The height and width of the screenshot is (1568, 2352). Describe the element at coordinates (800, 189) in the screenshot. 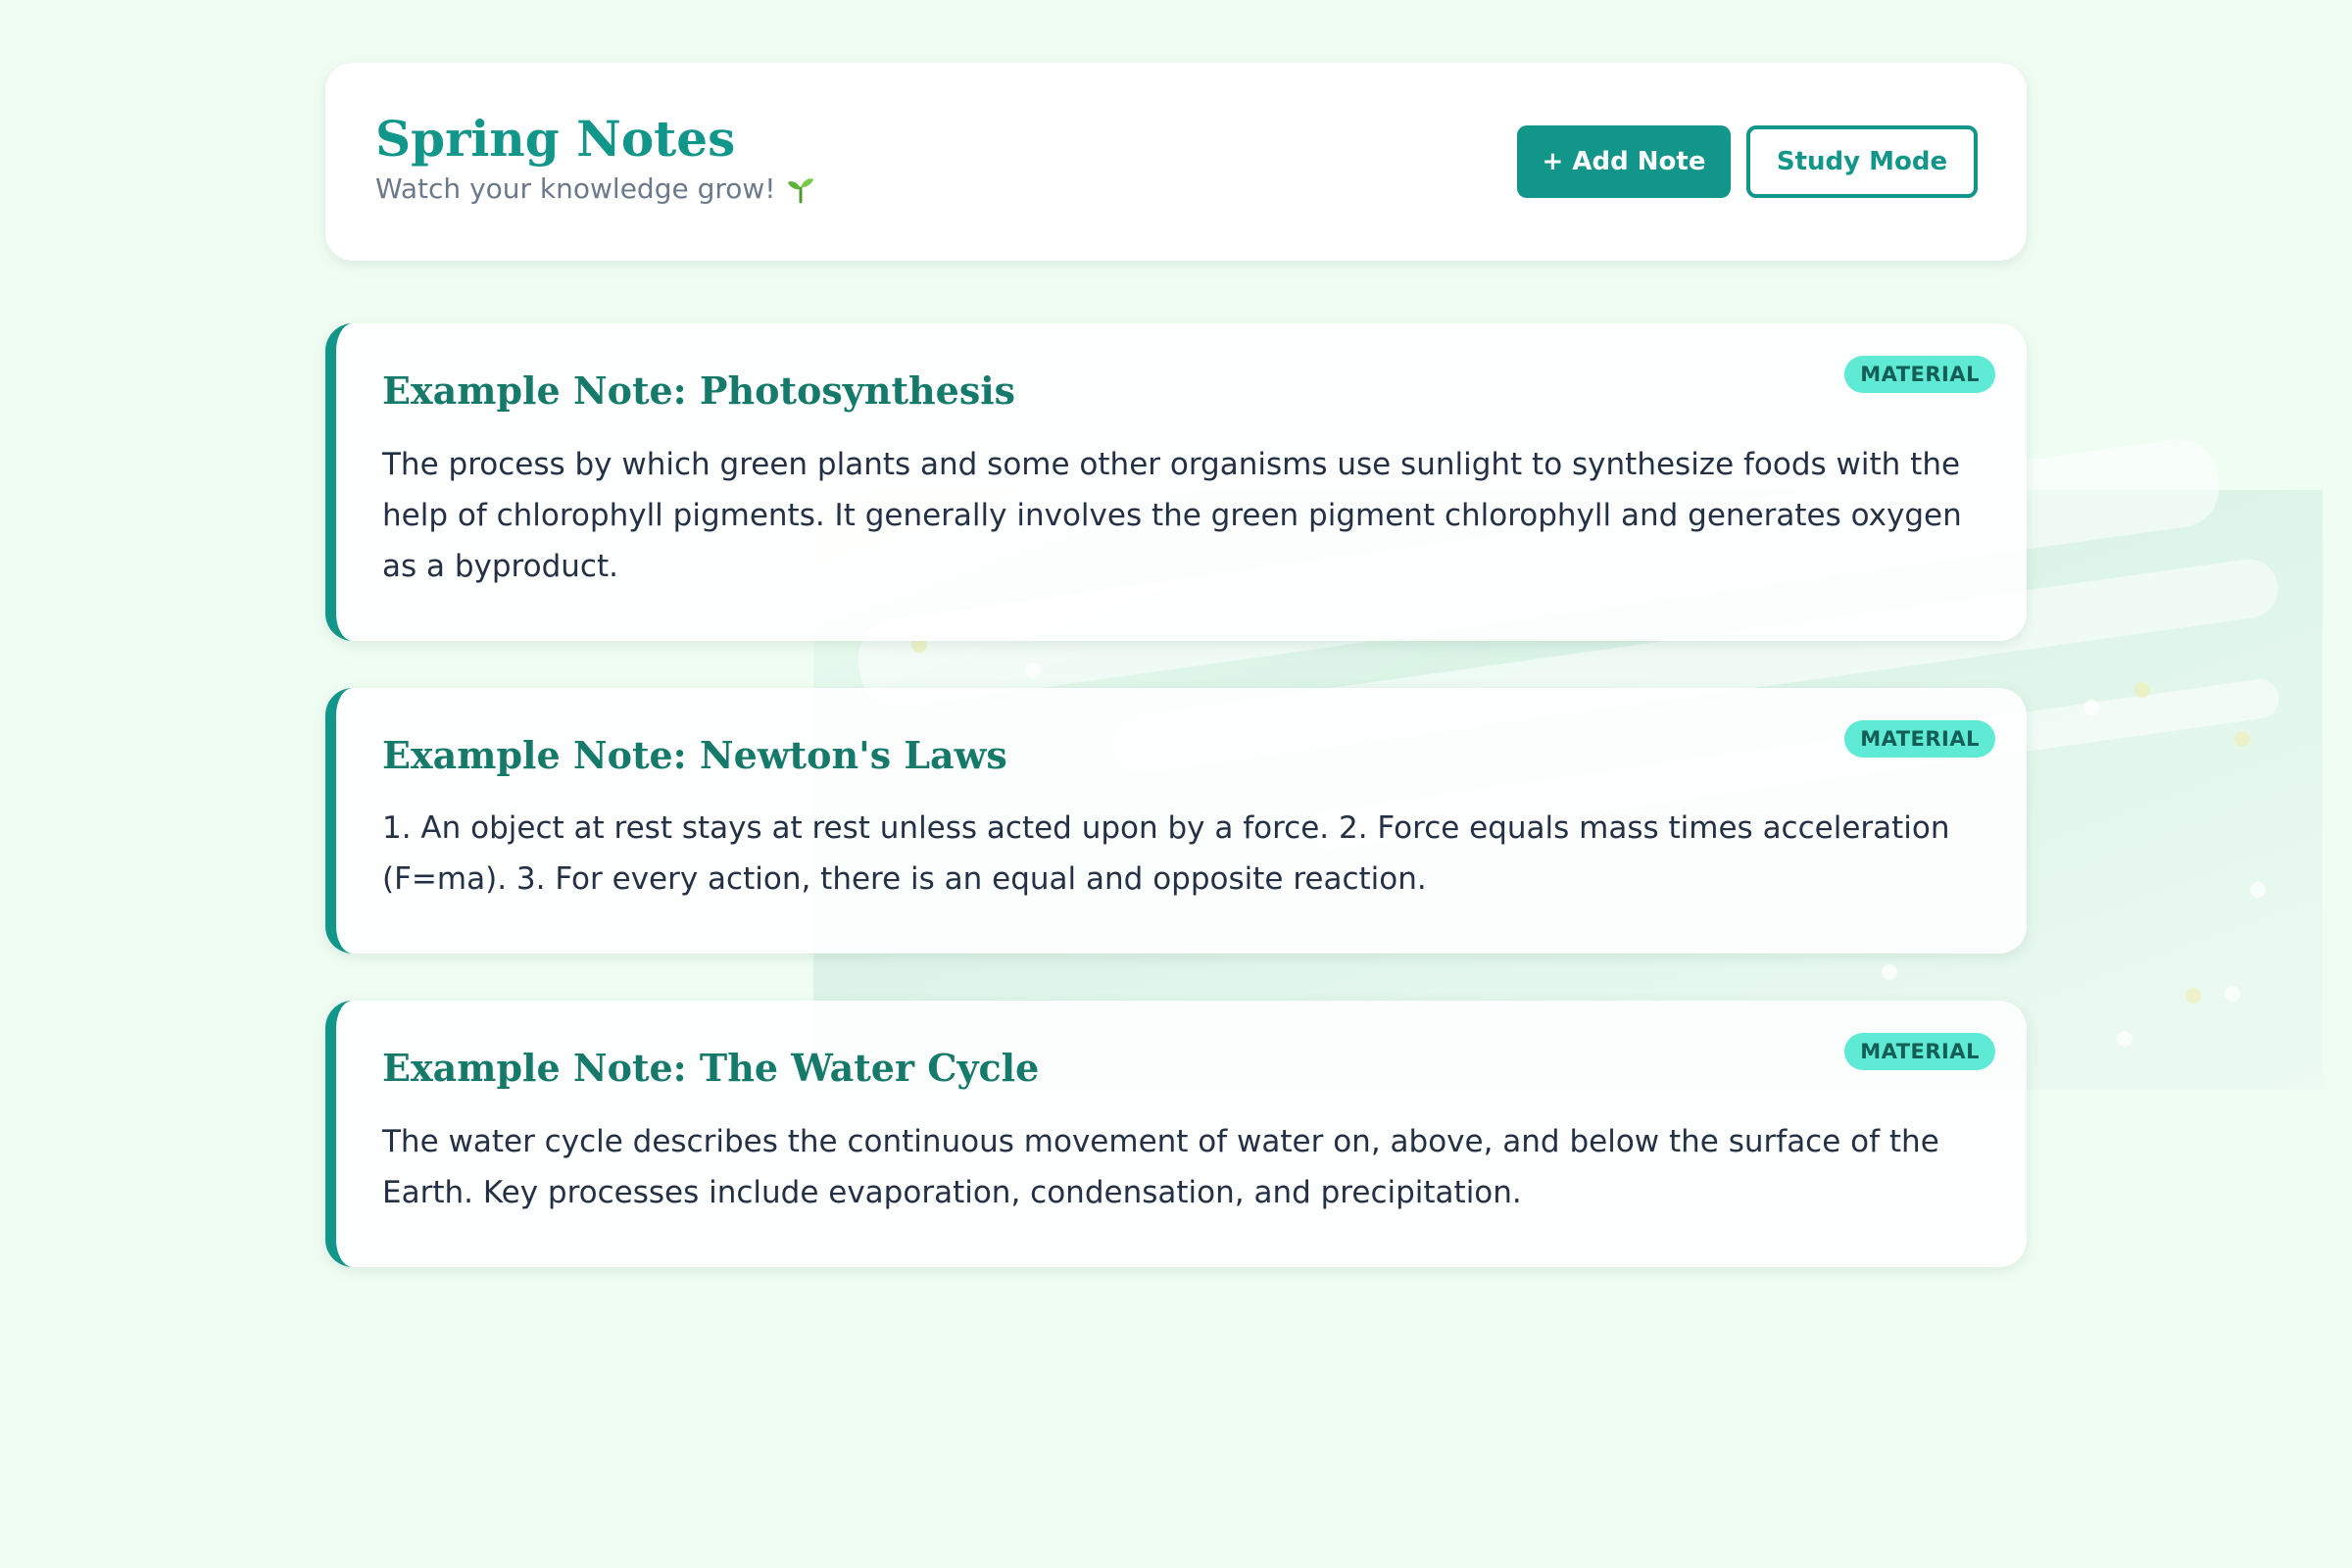

I see `sprout-icon` at that location.